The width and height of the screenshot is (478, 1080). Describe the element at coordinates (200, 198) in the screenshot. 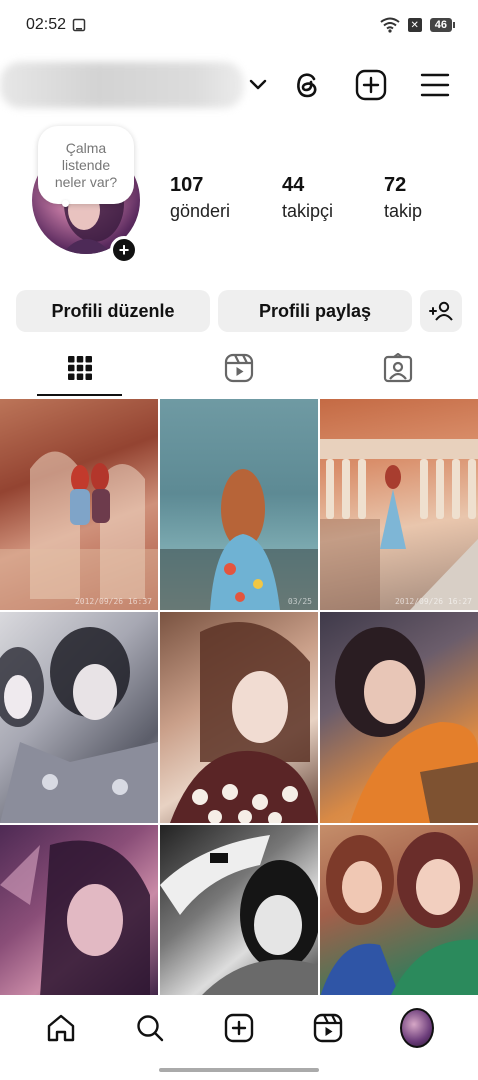

I see `stat-posts: 107 gönderi` at that location.